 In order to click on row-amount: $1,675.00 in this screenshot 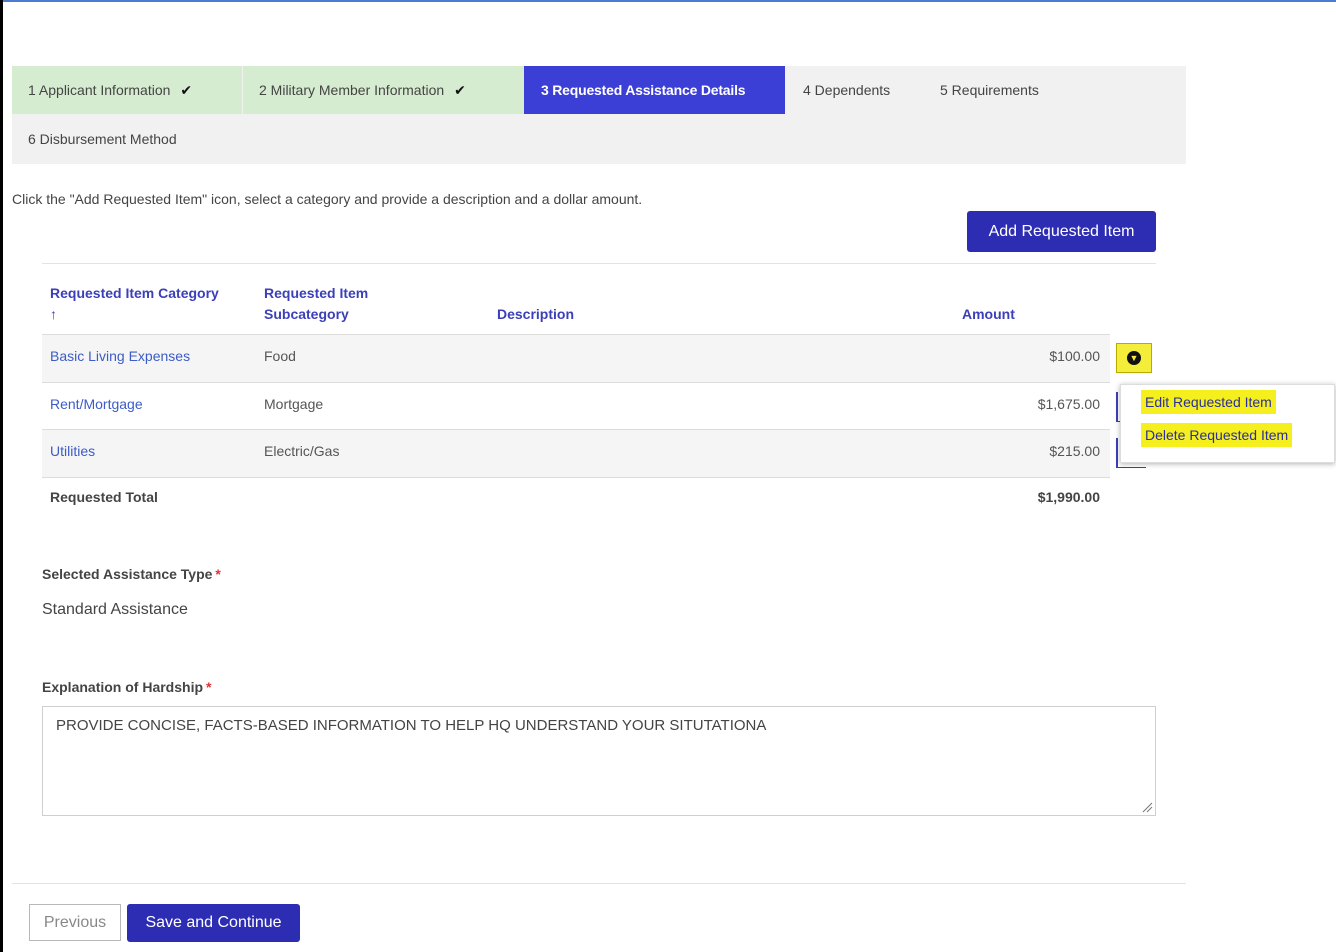, I will do `click(1068, 404)`.